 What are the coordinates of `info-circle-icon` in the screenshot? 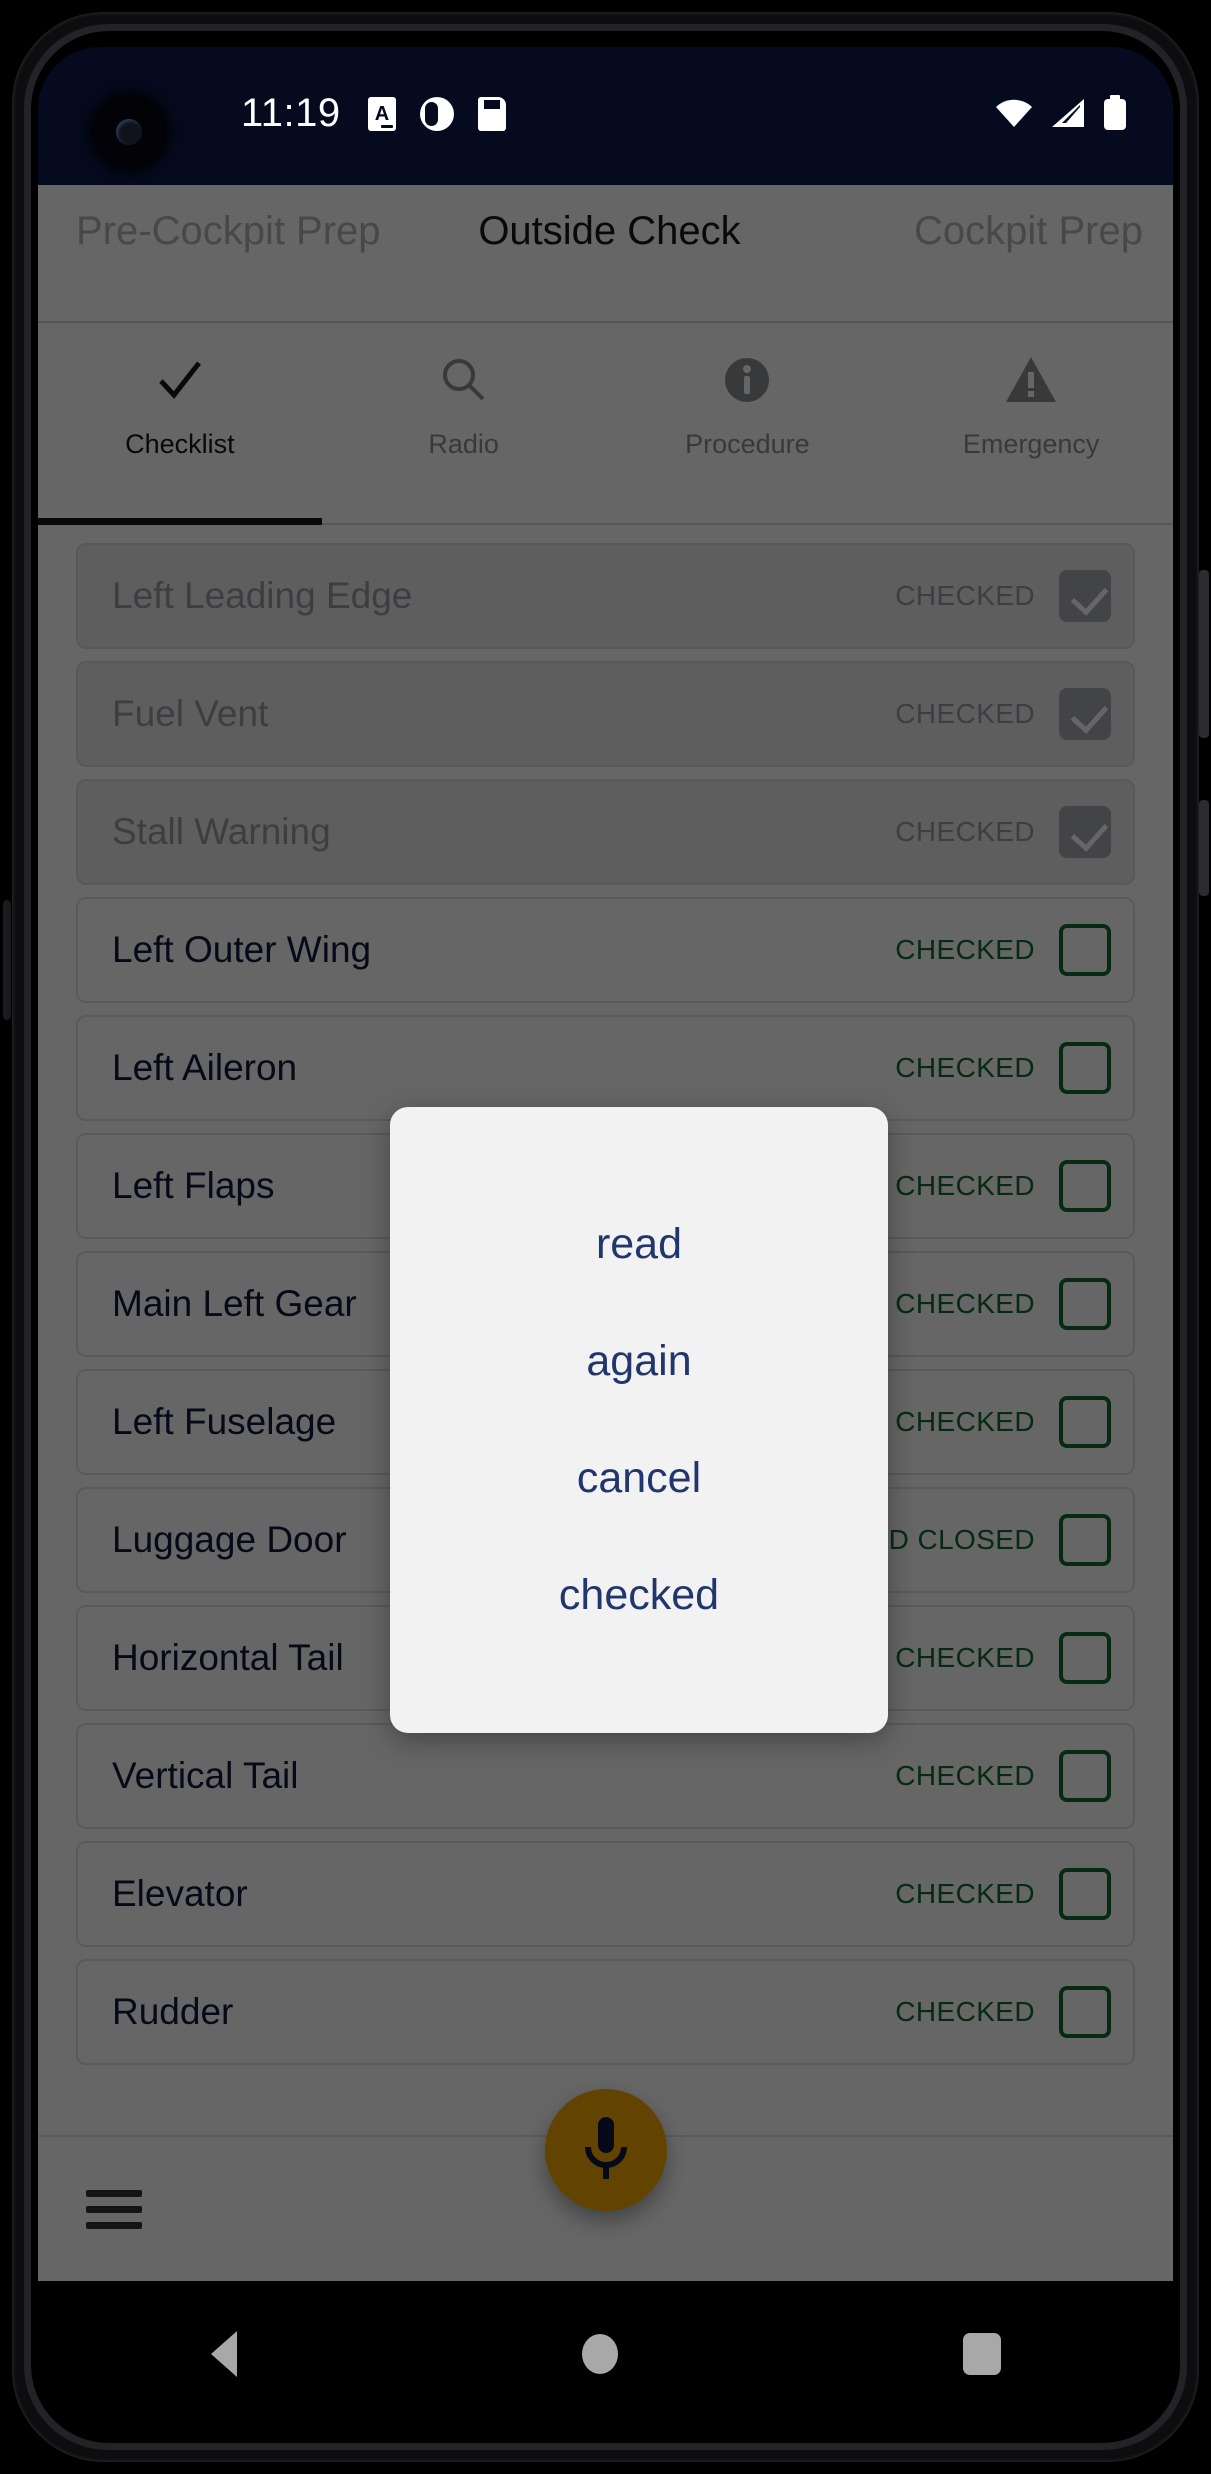 It's located at (747, 380).